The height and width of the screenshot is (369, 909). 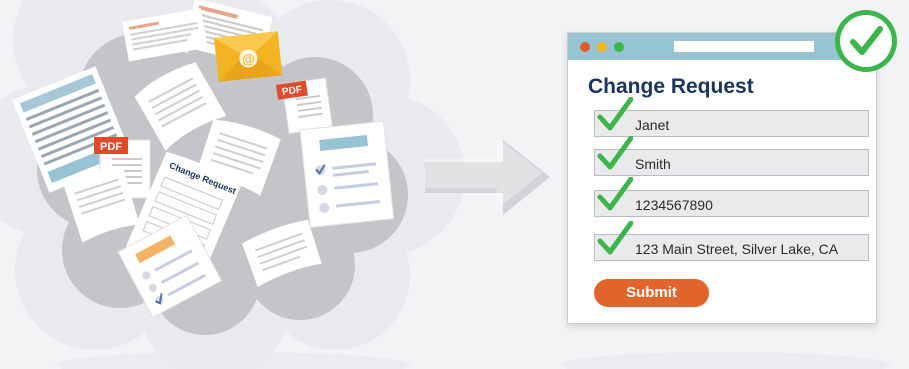 I want to click on phone-field: 1234567890, so click(x=731, y=197).